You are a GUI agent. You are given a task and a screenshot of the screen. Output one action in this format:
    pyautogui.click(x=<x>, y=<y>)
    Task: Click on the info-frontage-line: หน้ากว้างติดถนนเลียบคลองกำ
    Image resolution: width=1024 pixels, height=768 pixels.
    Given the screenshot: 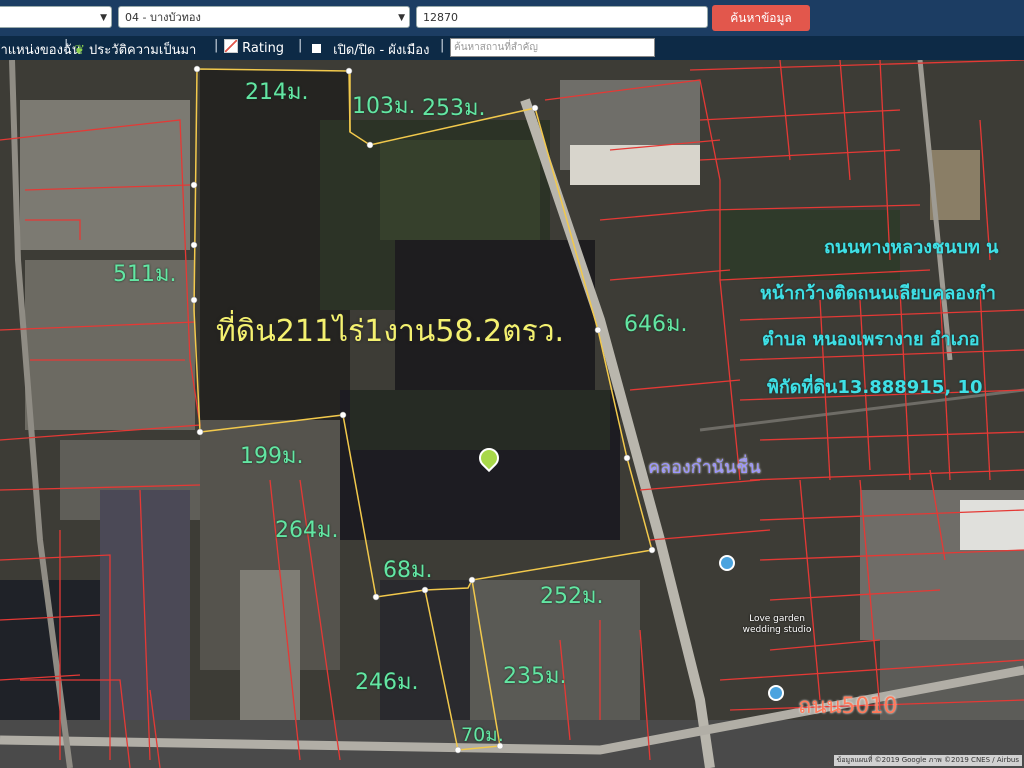 What is the action you would take?
    pyautogui.click(x=878, y=293)
    